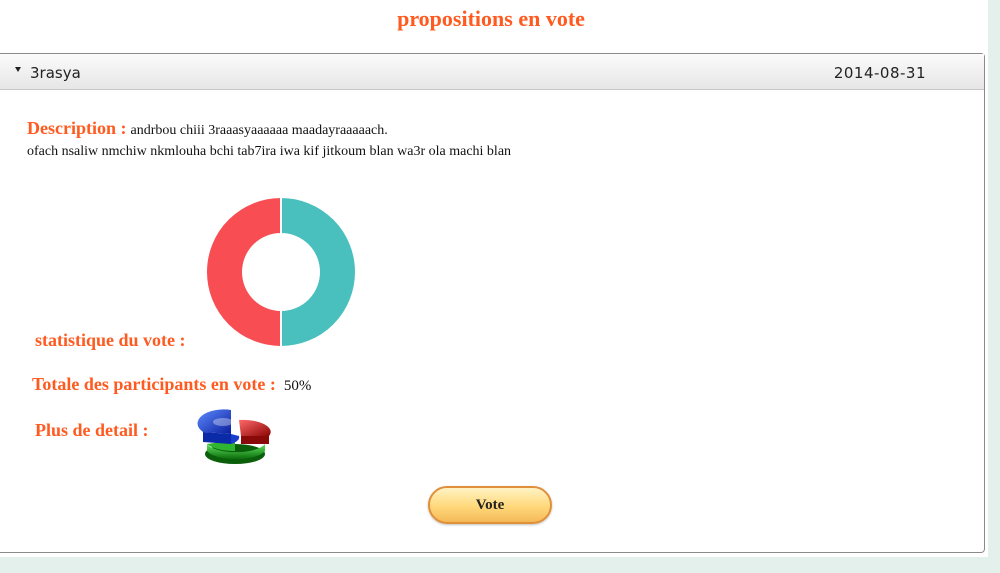 The image size is (1000, 573). What do you see at coordinates (492, 72) in the screenshot?
I see `proposal-header: 3rasya 2014-08-31` at bounding box center [492, 72].